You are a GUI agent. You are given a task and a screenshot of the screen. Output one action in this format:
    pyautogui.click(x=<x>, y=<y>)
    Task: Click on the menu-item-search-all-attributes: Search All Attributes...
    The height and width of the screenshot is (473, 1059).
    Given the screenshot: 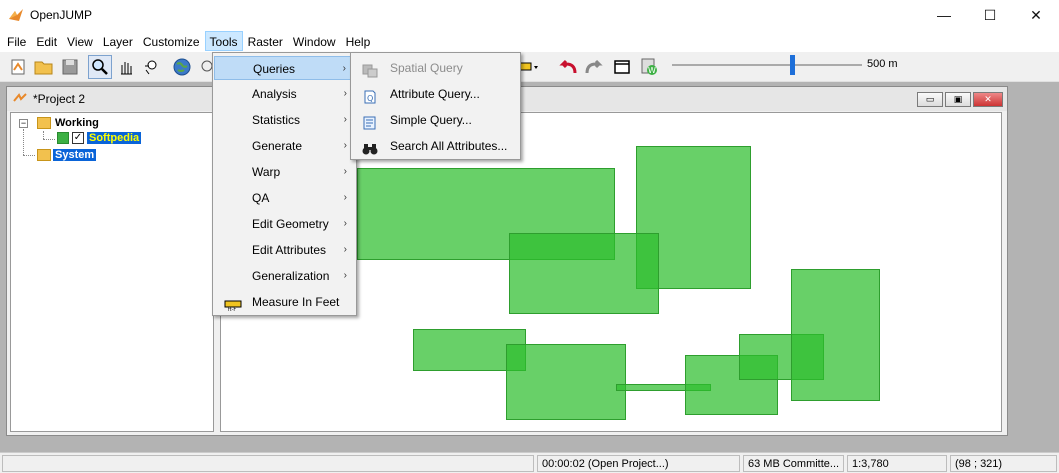 What is the action you would take?
    pyautogui.click(x=435, y=146)
    